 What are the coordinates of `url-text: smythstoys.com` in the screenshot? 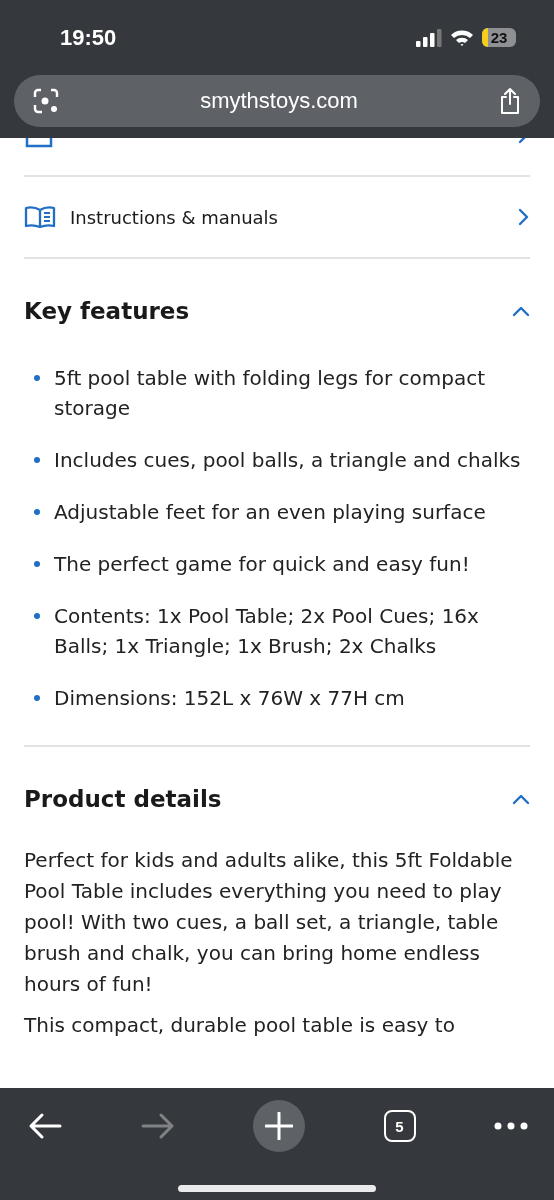 It's located at (279, 101).